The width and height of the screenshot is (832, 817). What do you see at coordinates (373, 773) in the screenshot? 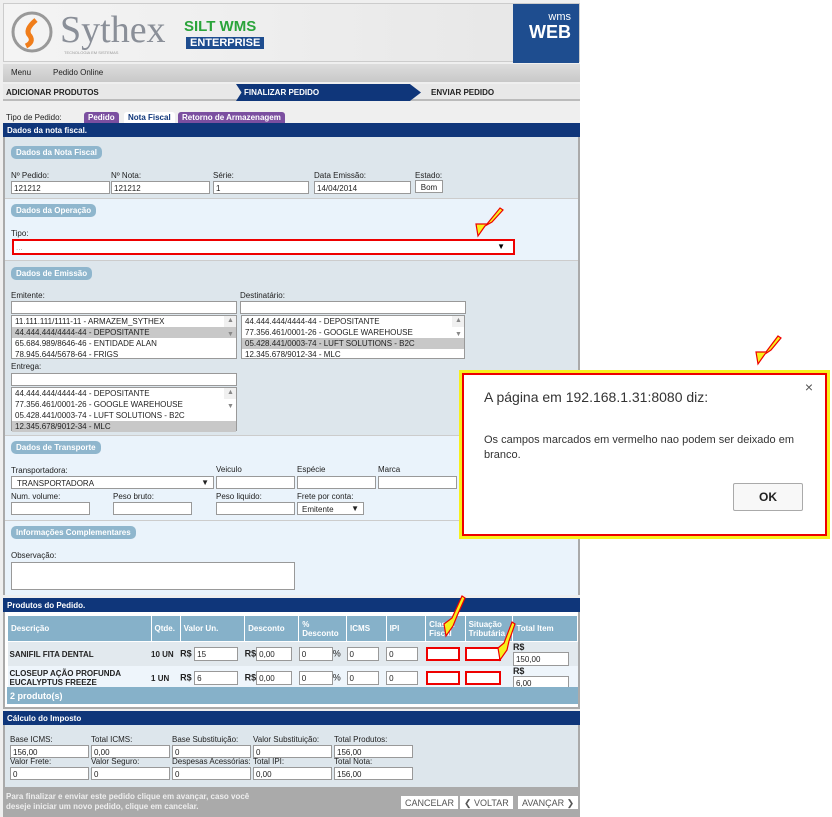
I see `imposto-input: 156,00` at bounding box center [373, 773].